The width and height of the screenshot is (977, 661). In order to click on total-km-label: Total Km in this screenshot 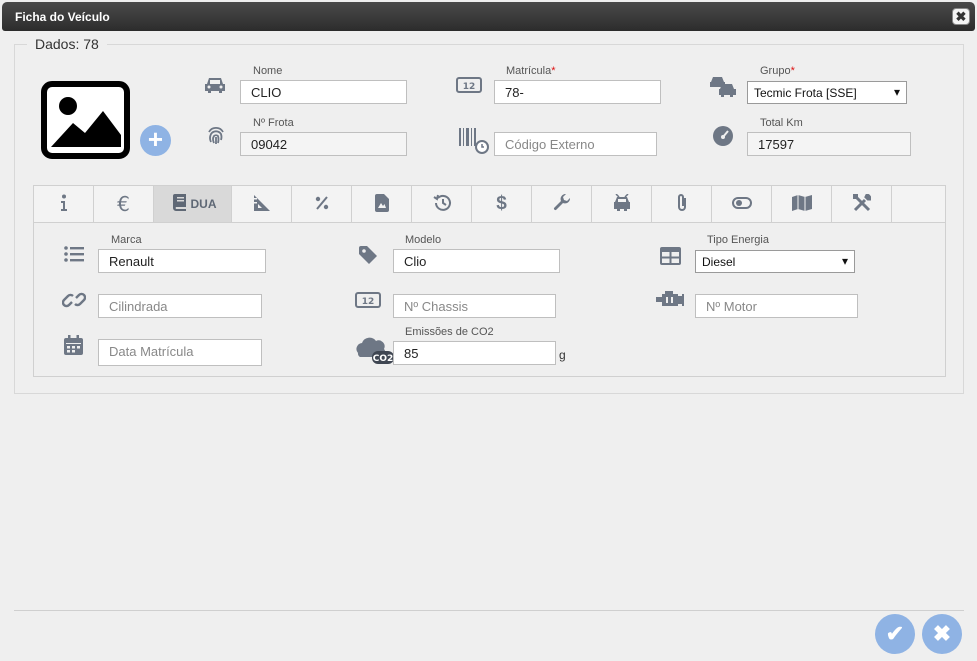, I will do `click(781, 123)`.